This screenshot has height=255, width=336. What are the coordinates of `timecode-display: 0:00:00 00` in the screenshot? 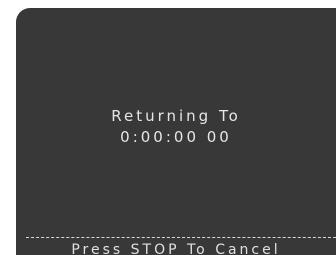 It's located at (176, 137).